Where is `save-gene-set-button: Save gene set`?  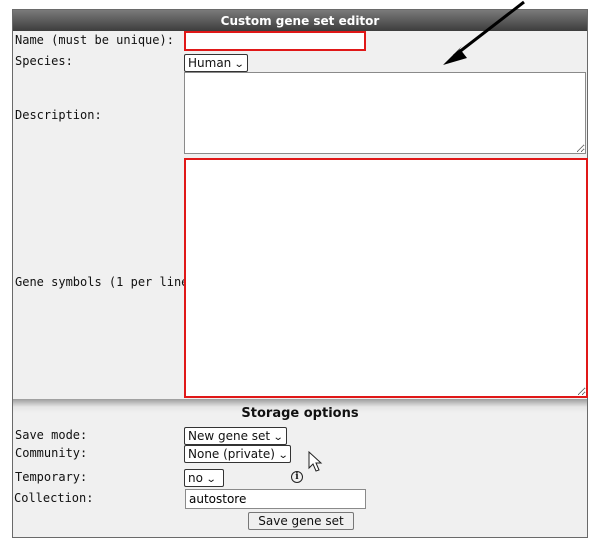
save-gene-set-button: Save gene set is located at coordinates (301, 521).